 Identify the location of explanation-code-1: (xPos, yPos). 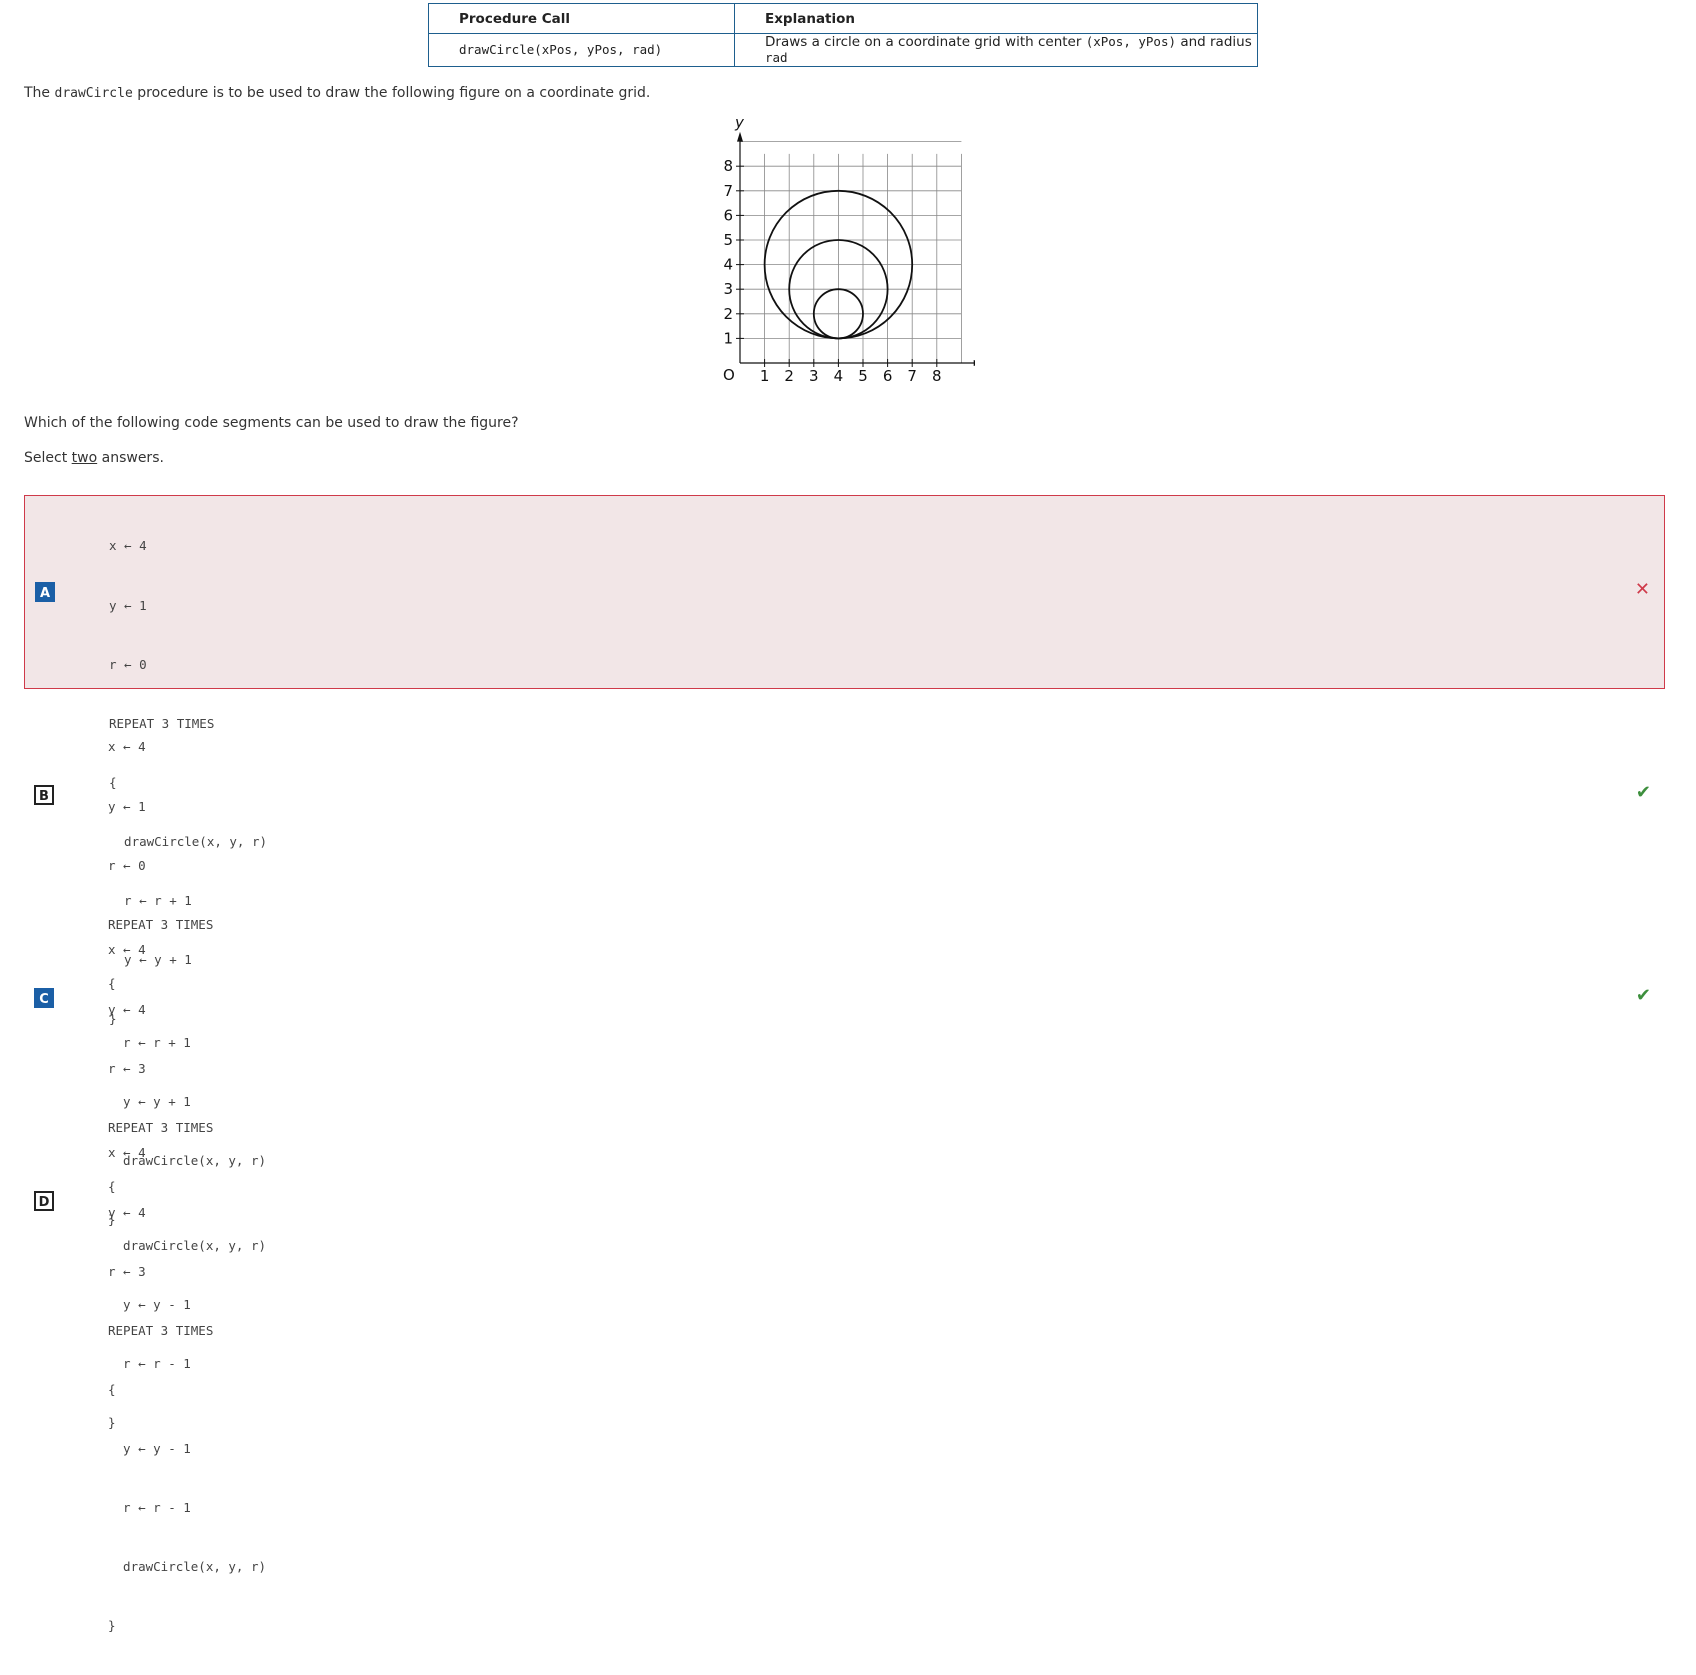
(1131, 41).